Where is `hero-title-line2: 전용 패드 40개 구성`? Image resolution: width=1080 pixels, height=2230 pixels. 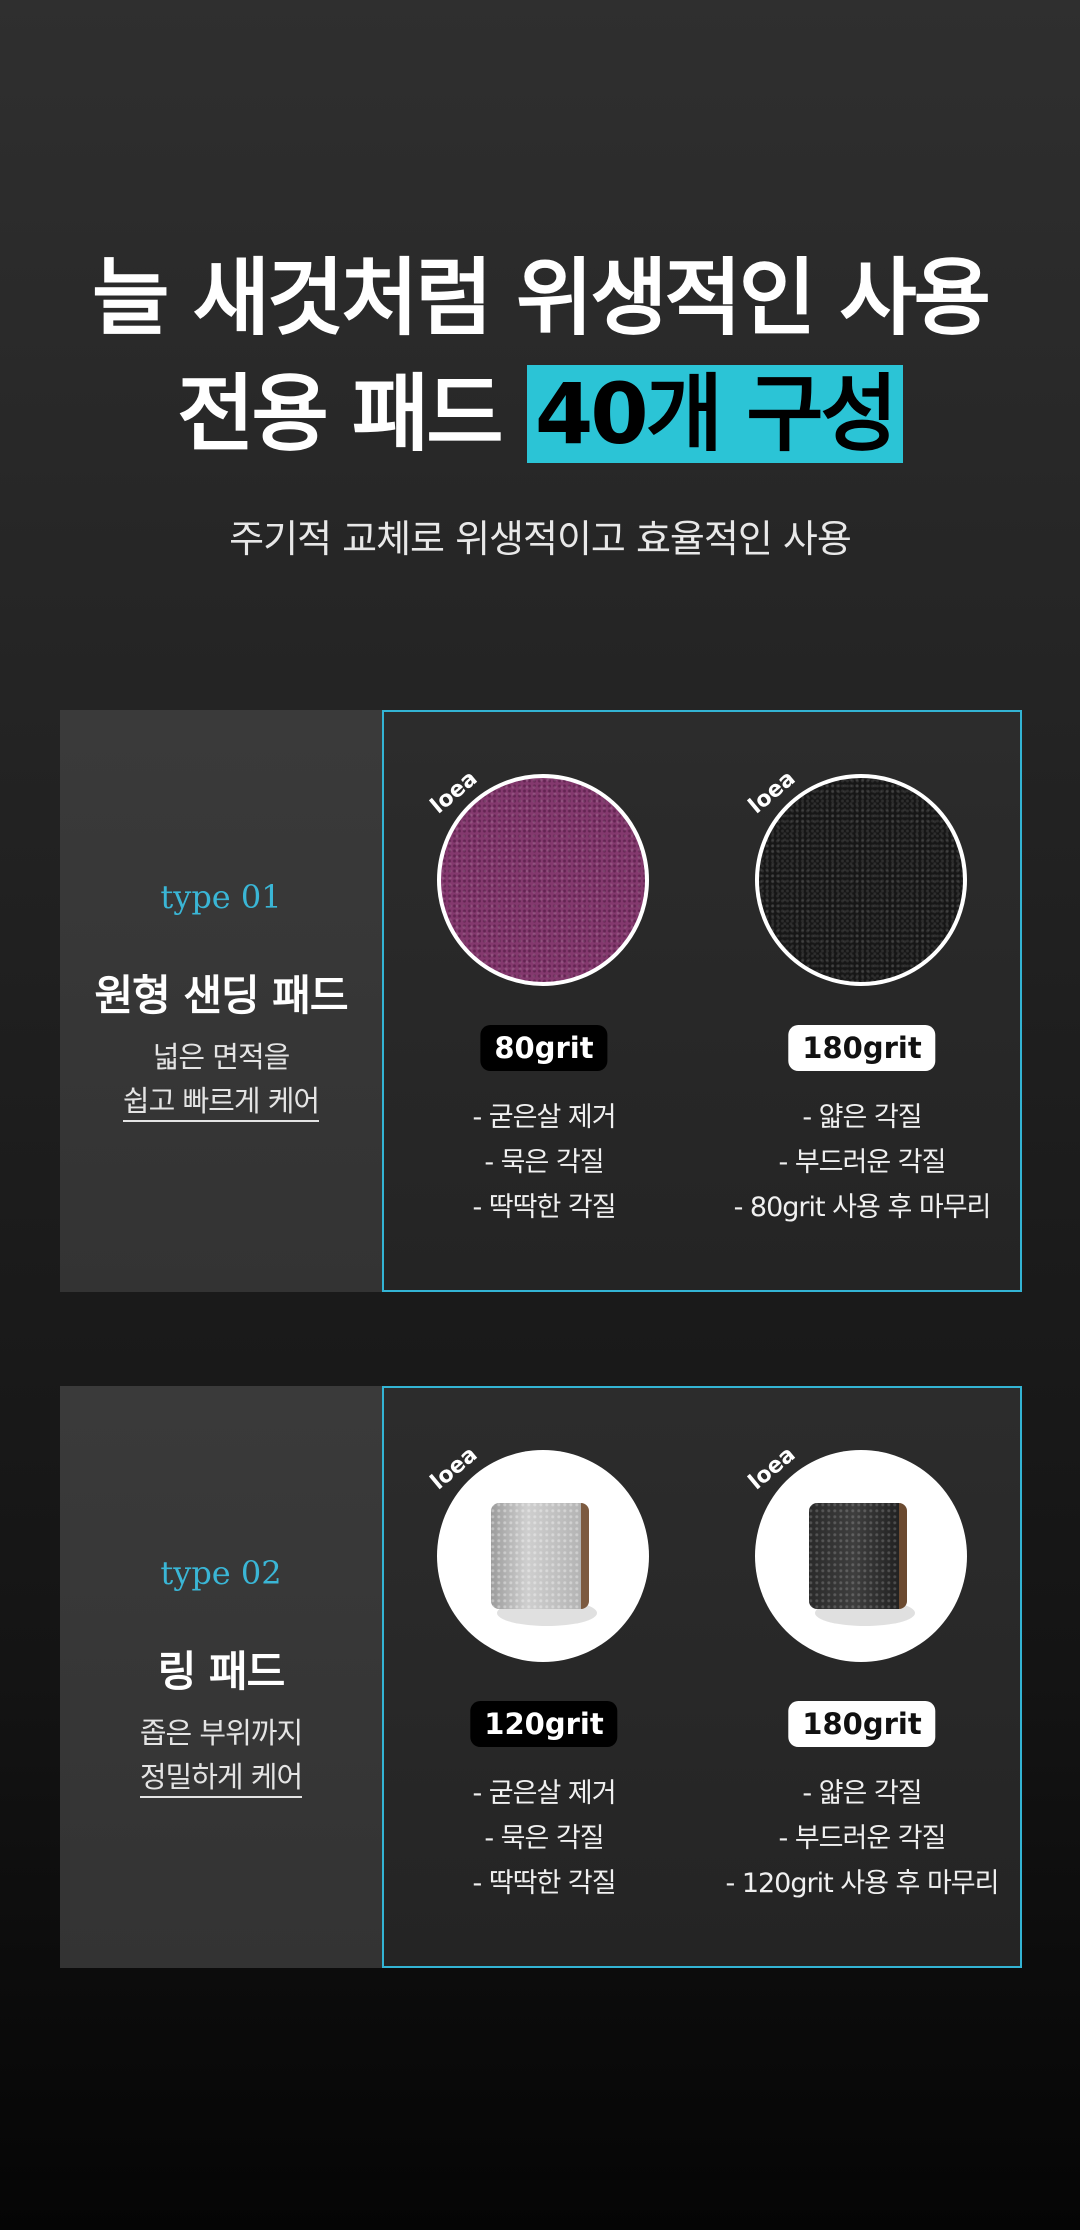 hero-title-line2: 전용 패드 40개 구성 is located at coordinates (540, 414).